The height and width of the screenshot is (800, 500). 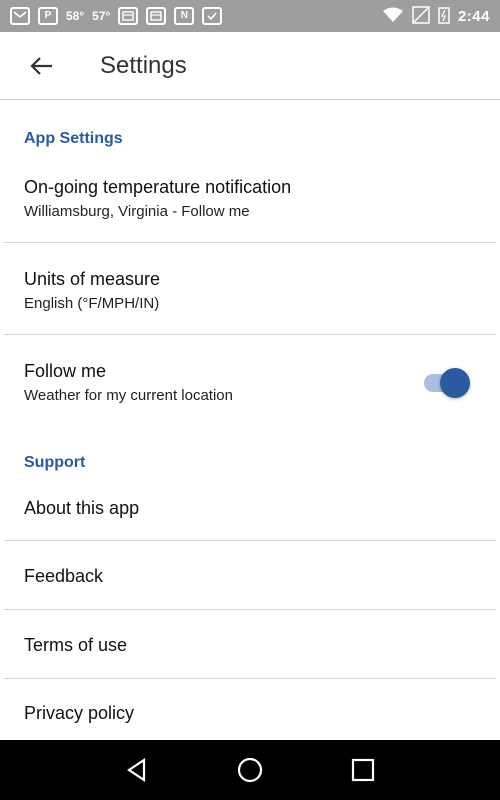 I want to click on setting-notification-subtitle: Williamsburg, Virginia - Follow me, so click(x=137, y=211).